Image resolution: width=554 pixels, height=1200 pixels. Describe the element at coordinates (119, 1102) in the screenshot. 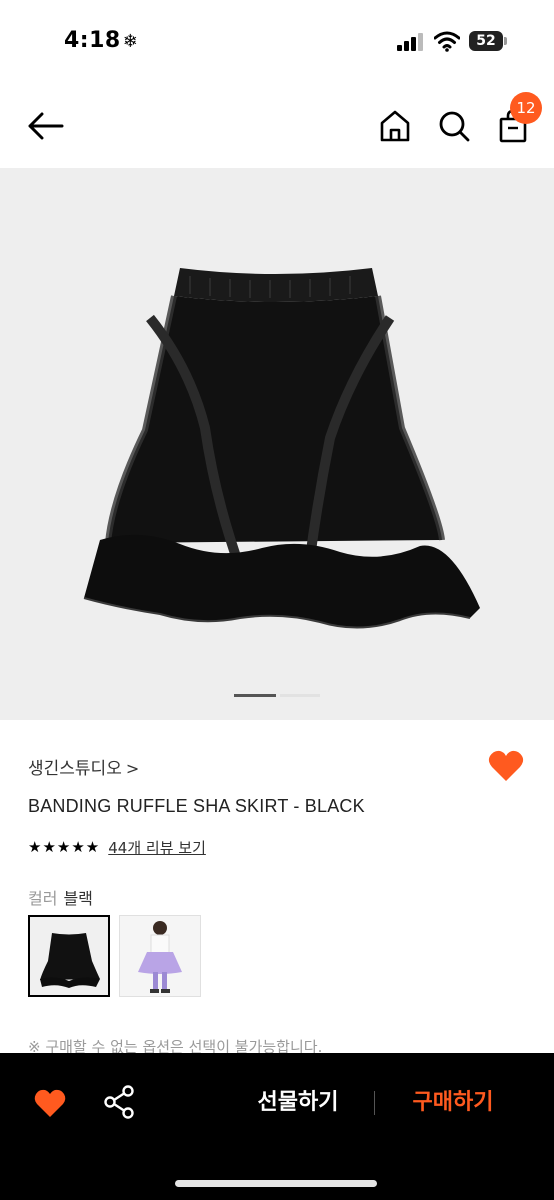

I see `share-icon` at that location.